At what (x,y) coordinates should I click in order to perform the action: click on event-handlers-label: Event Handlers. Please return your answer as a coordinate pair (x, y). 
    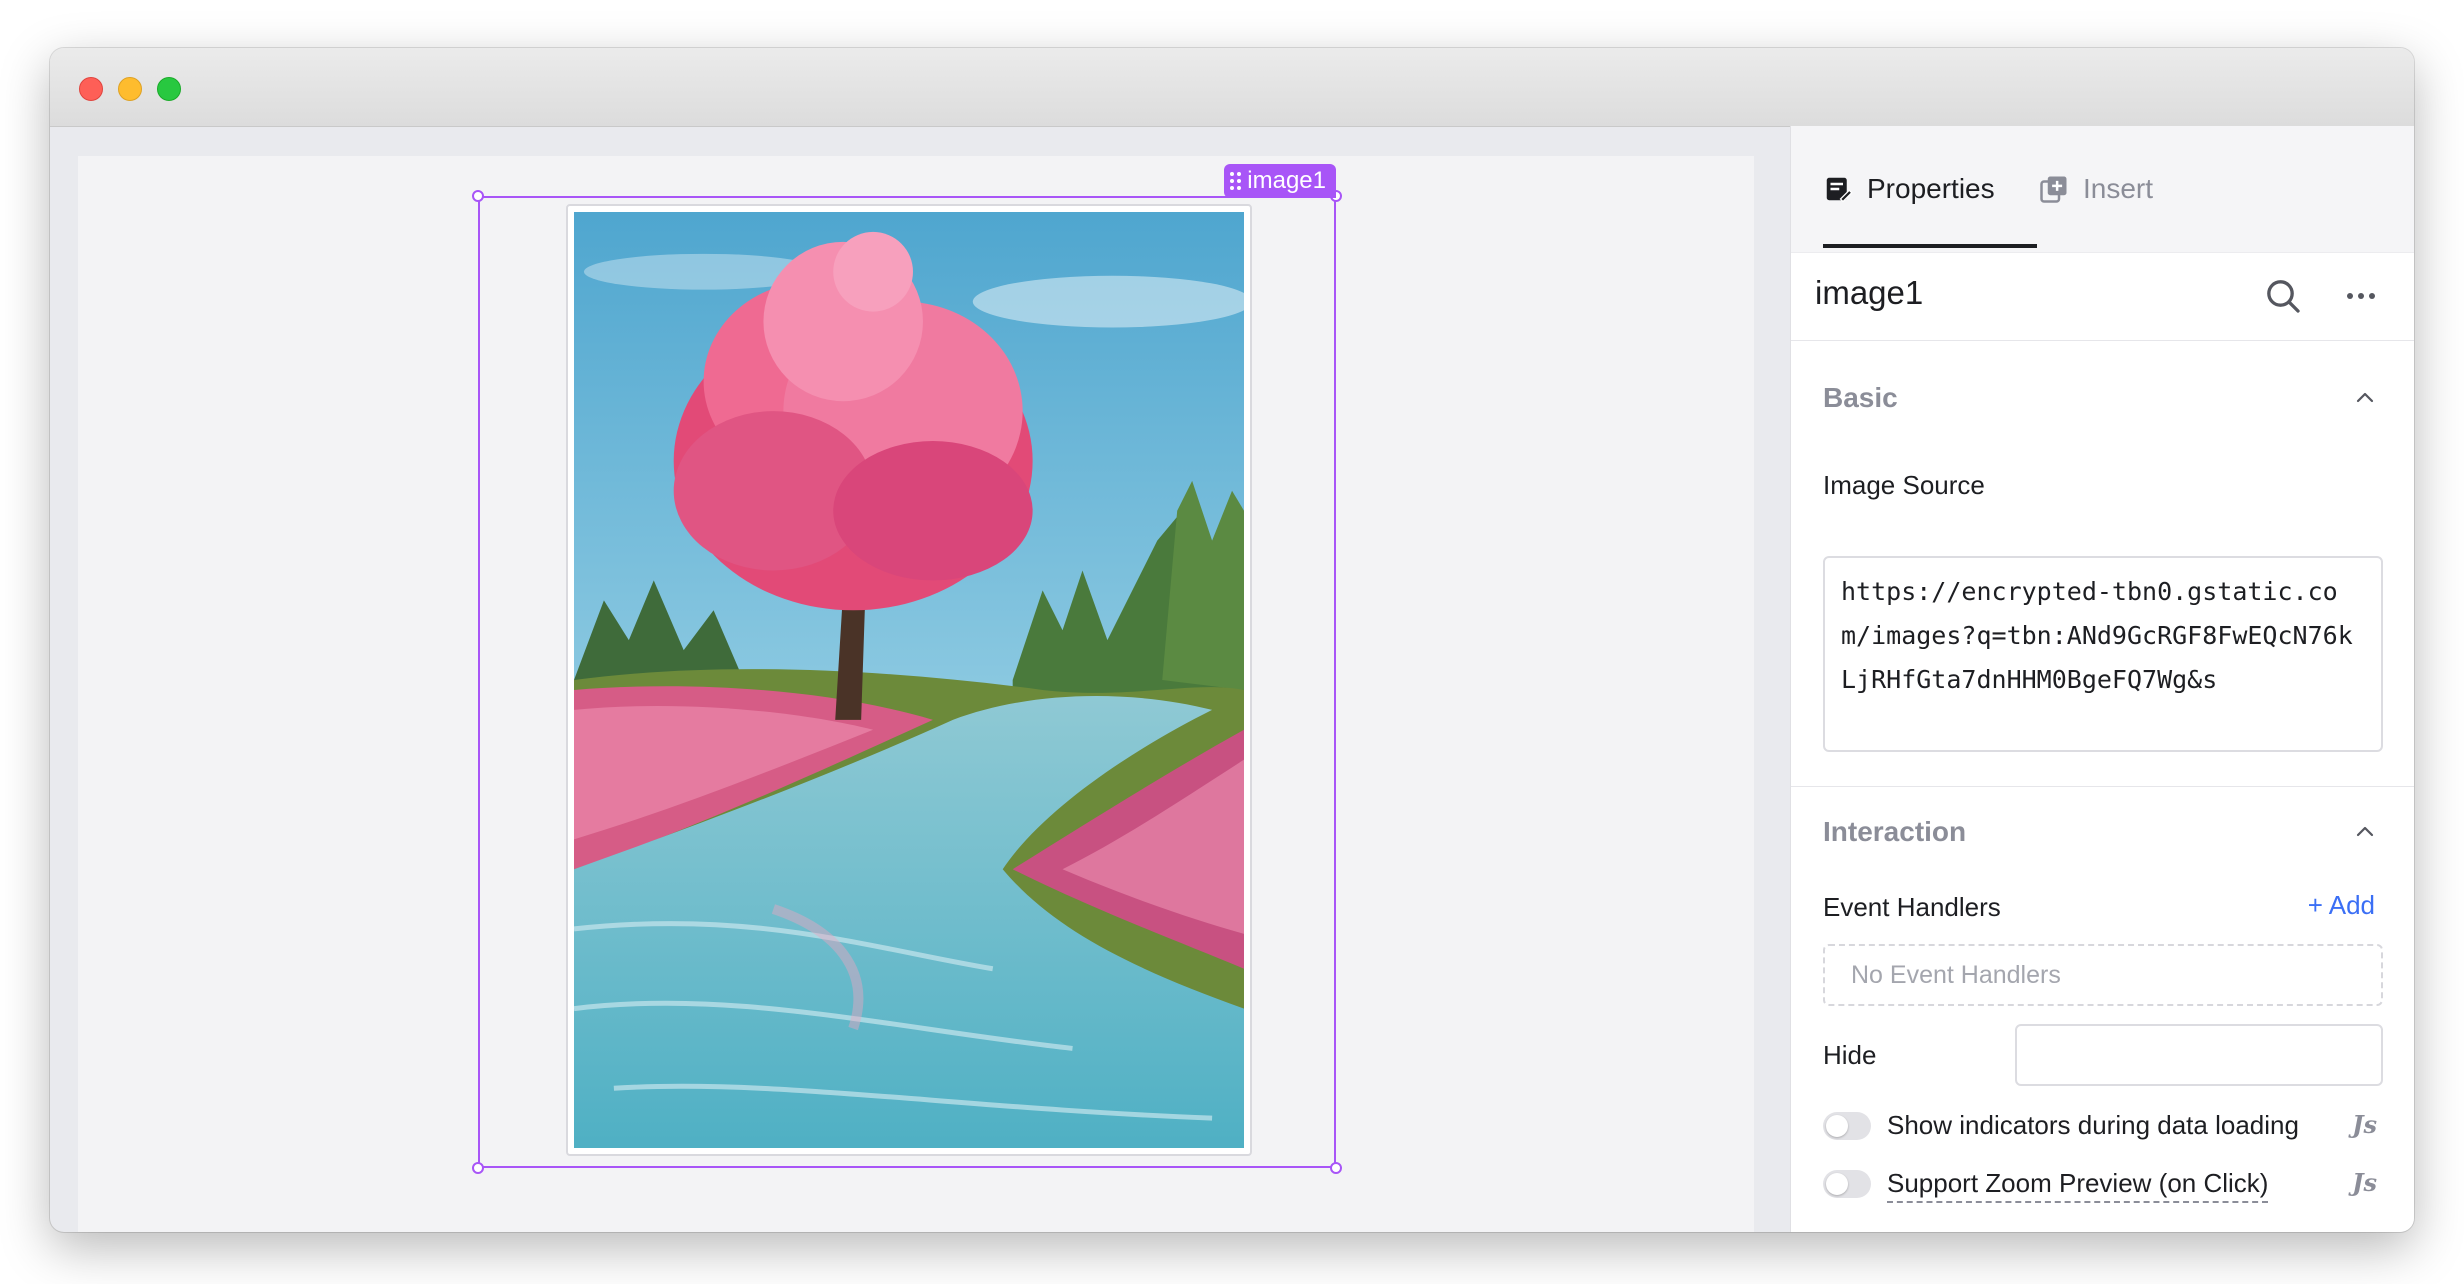
    Looking at the image, I should click on (1912, 907).